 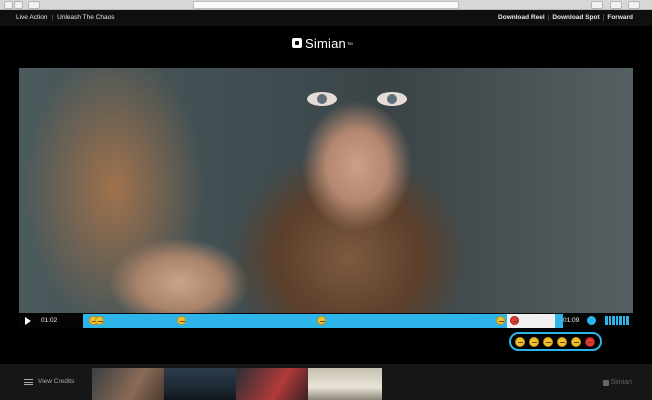 I want to click on breadcrumb: Live Action | Unleash The Chaos, so click(x=65, y=17).